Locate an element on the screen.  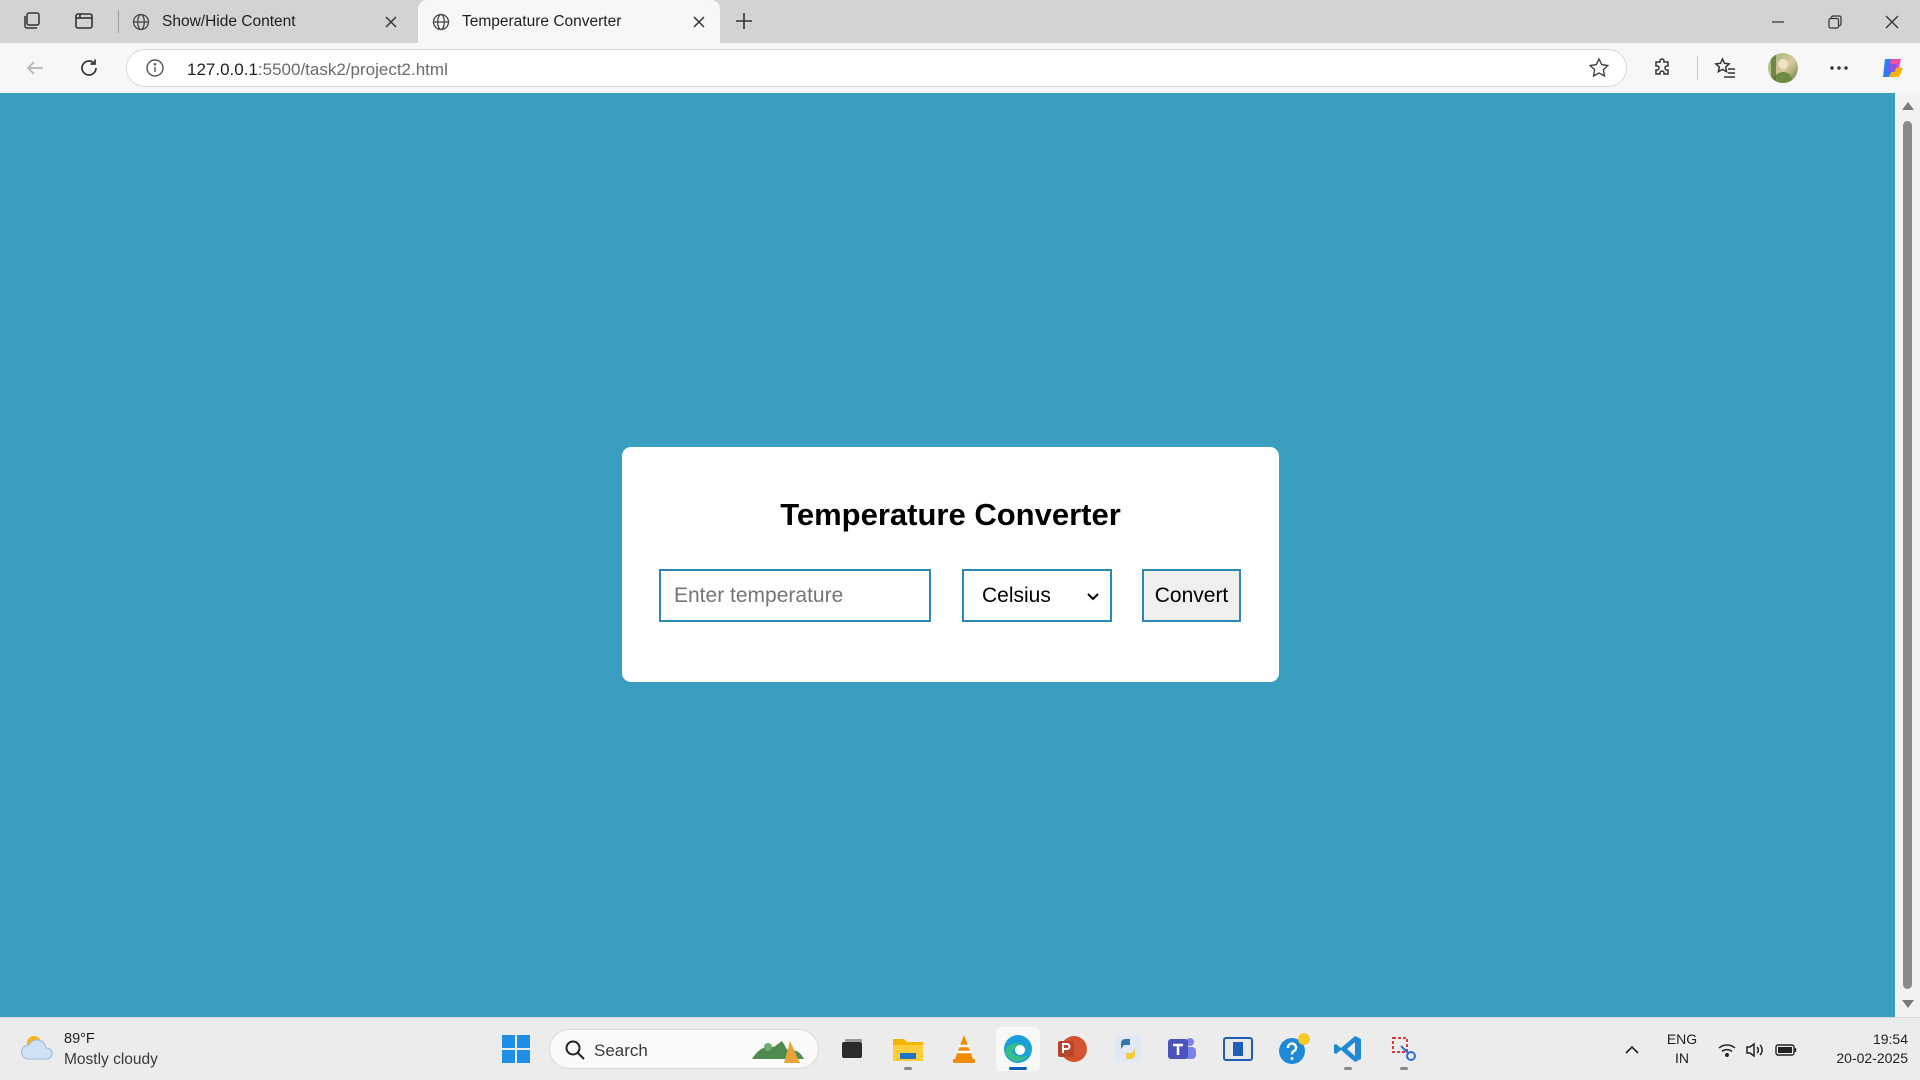
windows-start-icon is located at coordinates (516, 1049).